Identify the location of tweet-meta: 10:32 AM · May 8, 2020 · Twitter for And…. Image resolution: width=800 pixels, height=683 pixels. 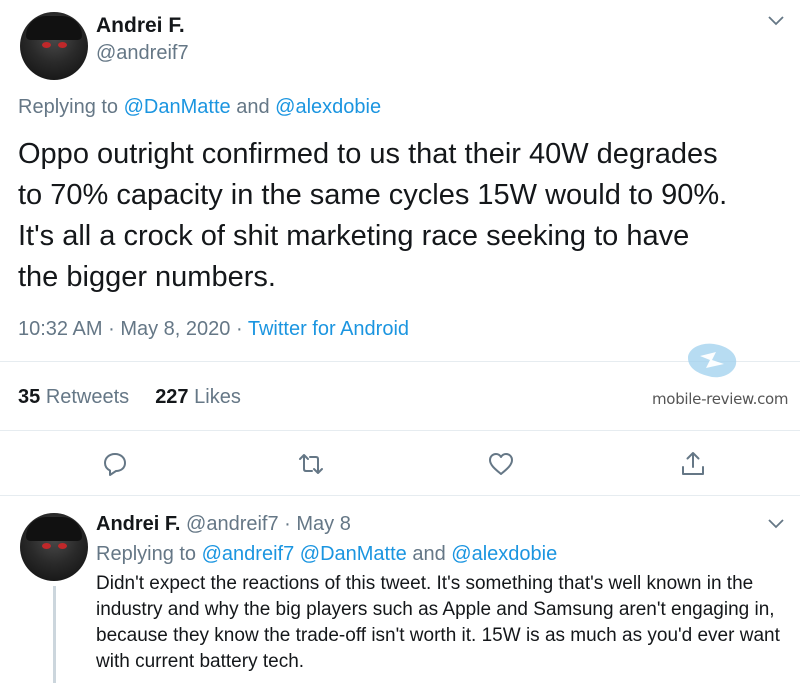
(213, 329).